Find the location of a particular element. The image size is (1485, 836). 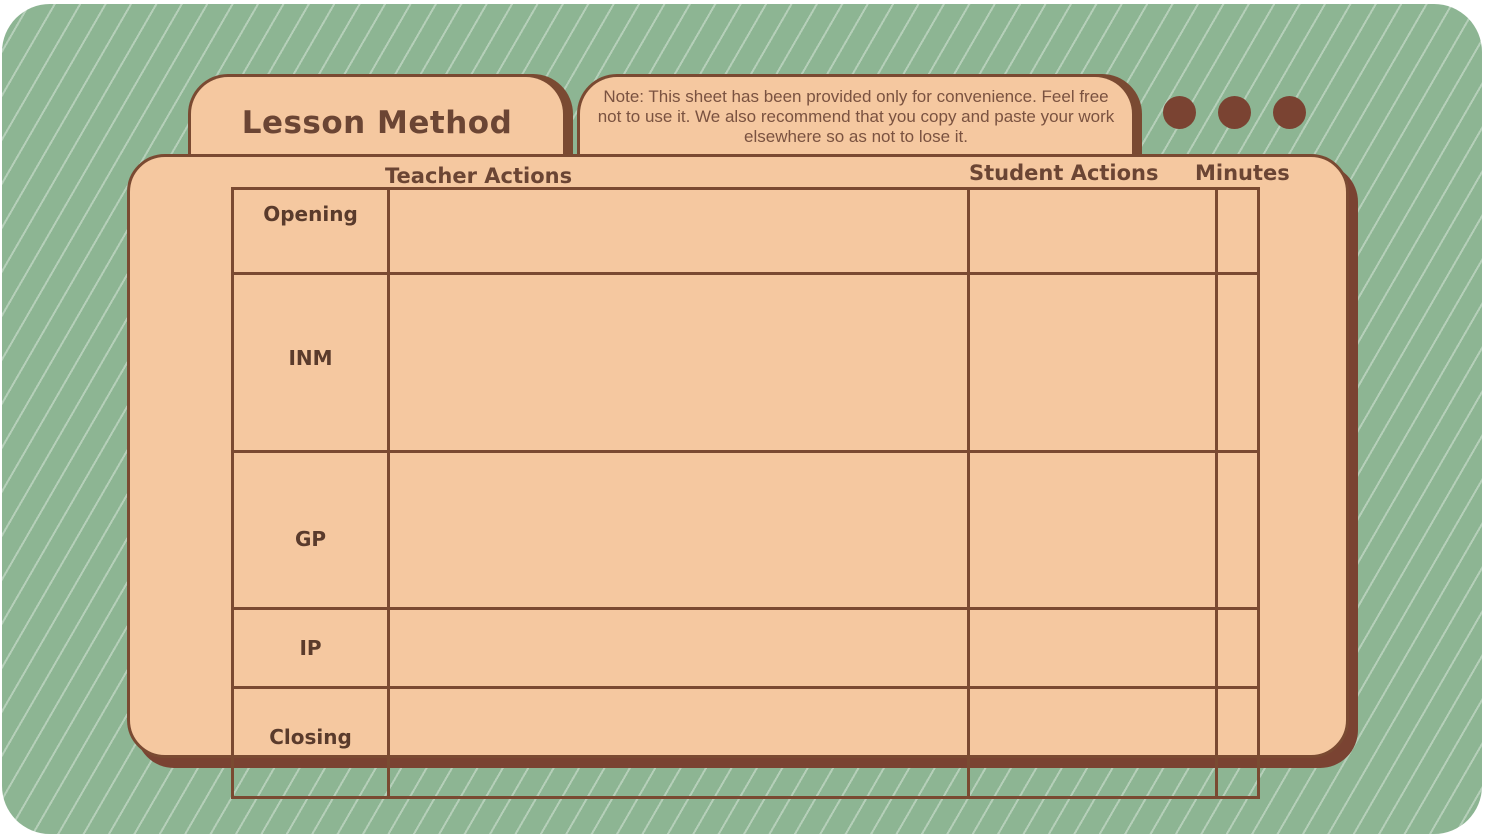

table-row-opening: Opening is located at coordinates (745, 231).